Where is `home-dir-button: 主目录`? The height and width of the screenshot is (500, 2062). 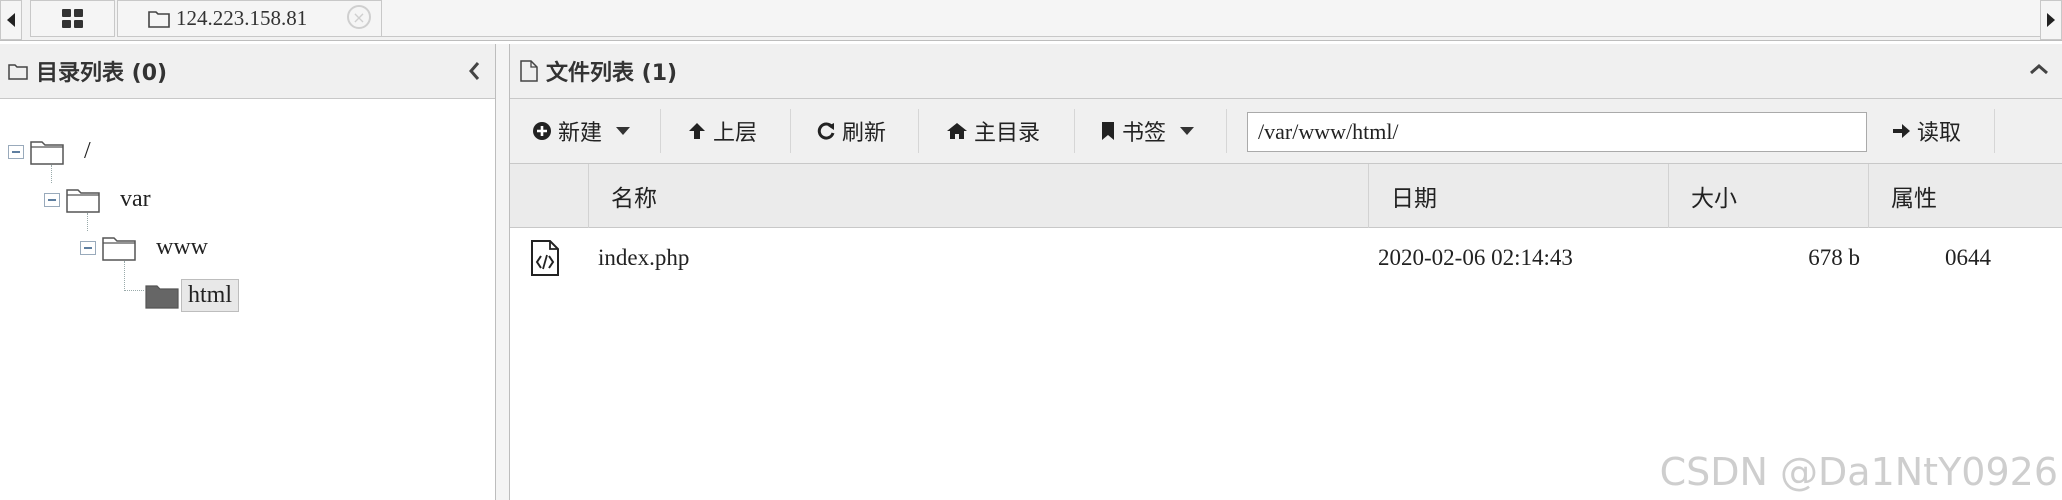 home-dir-button: 主目录 is located at coordinates (993, 131).